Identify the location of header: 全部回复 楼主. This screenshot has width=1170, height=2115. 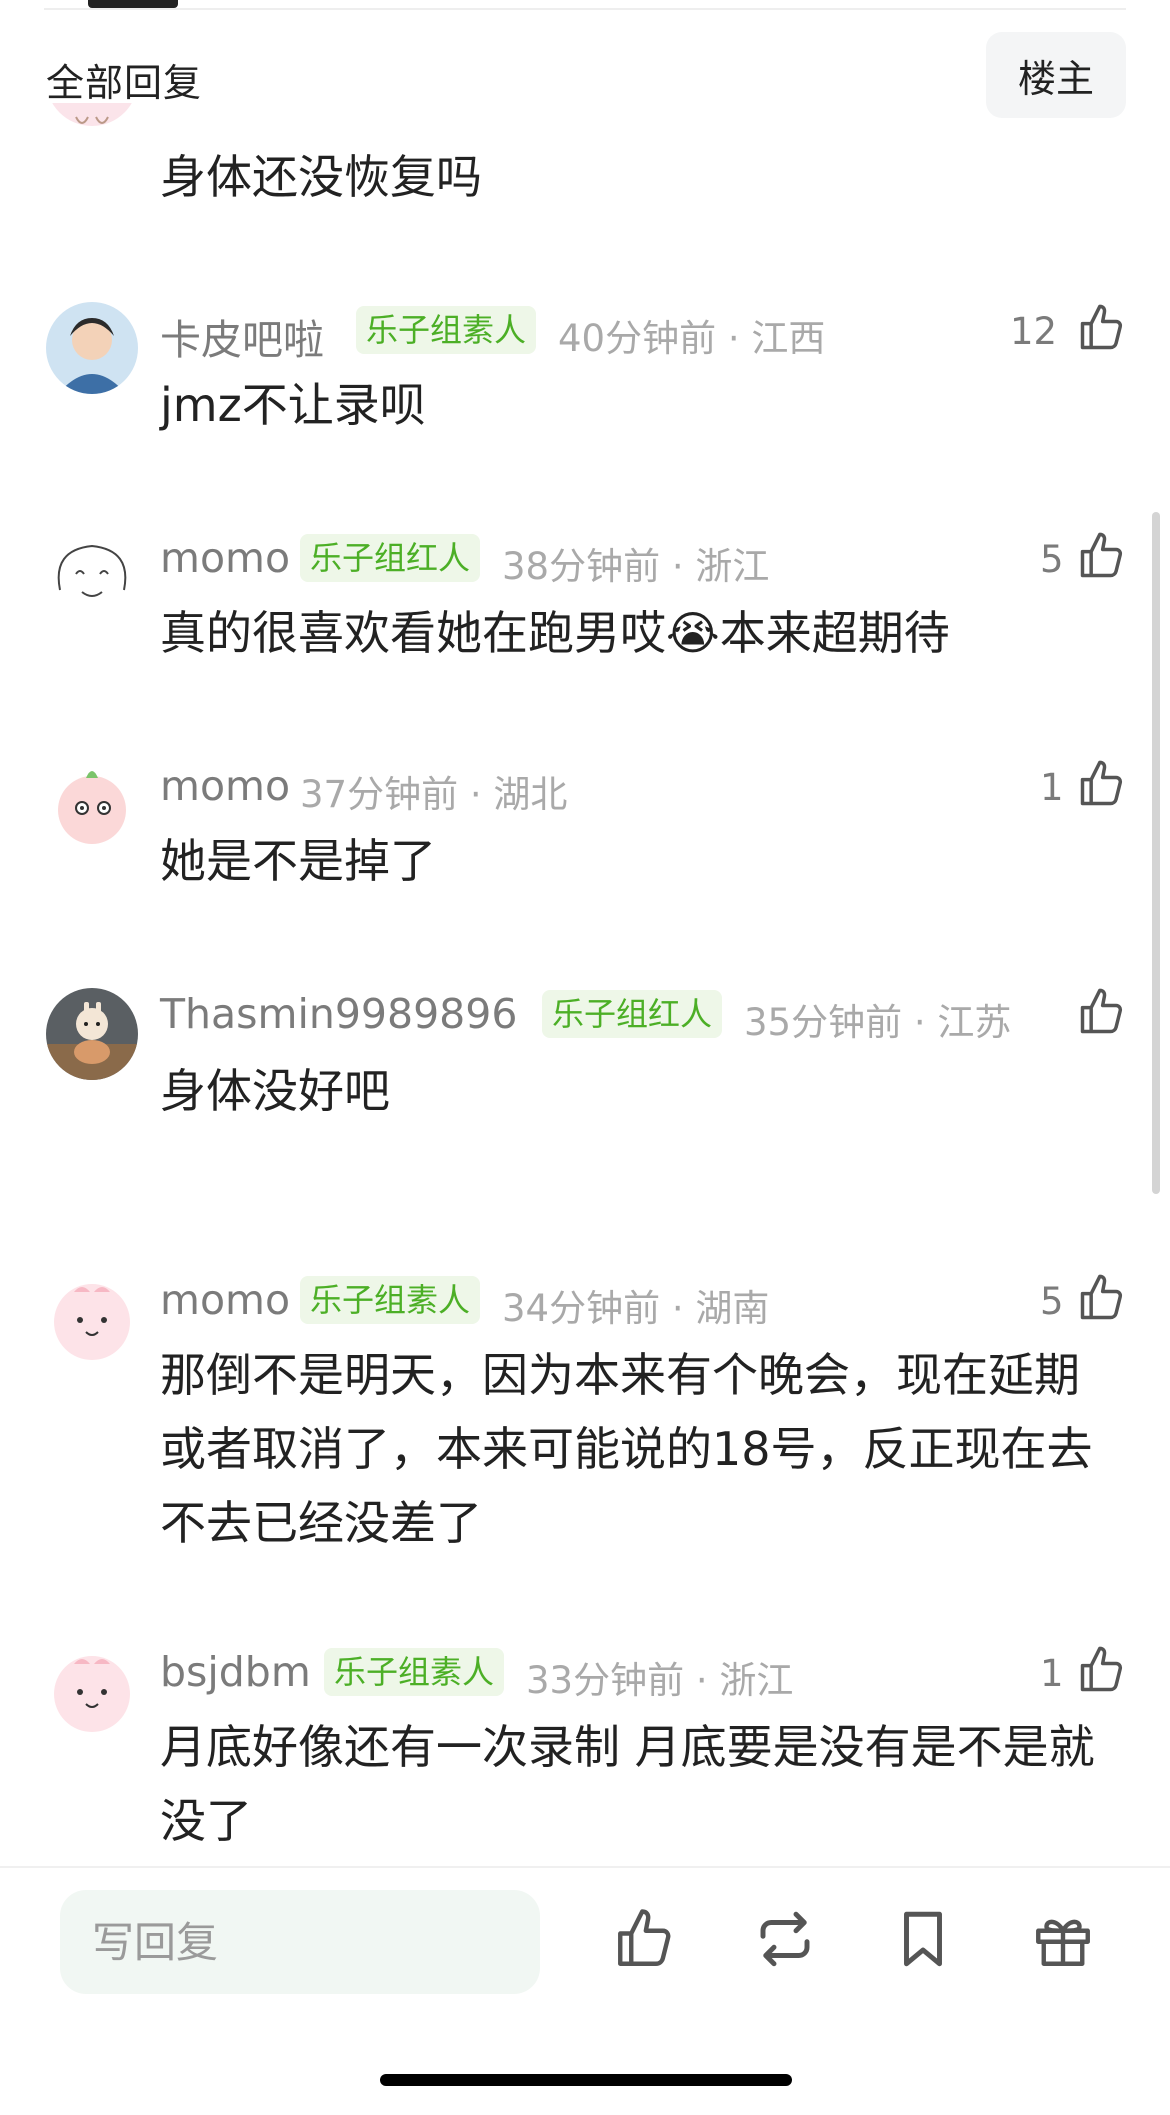
(585, 75).